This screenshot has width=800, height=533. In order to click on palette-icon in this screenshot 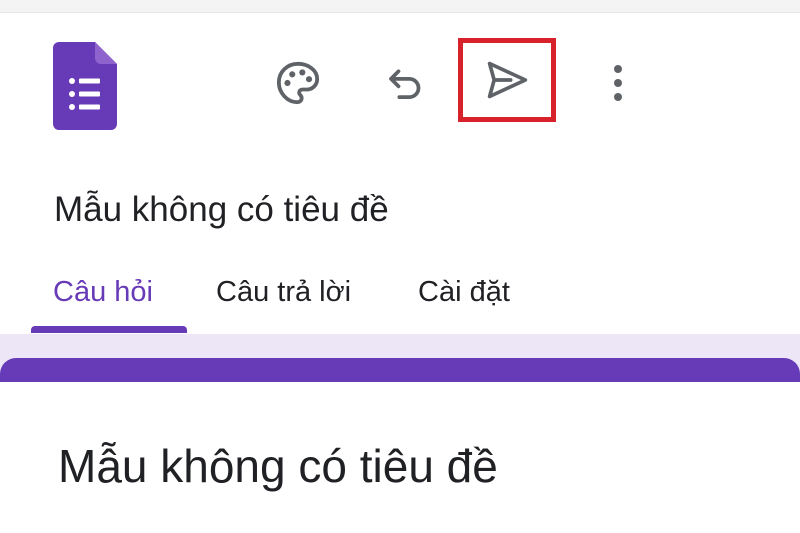, I will do `click(298, 83)`.